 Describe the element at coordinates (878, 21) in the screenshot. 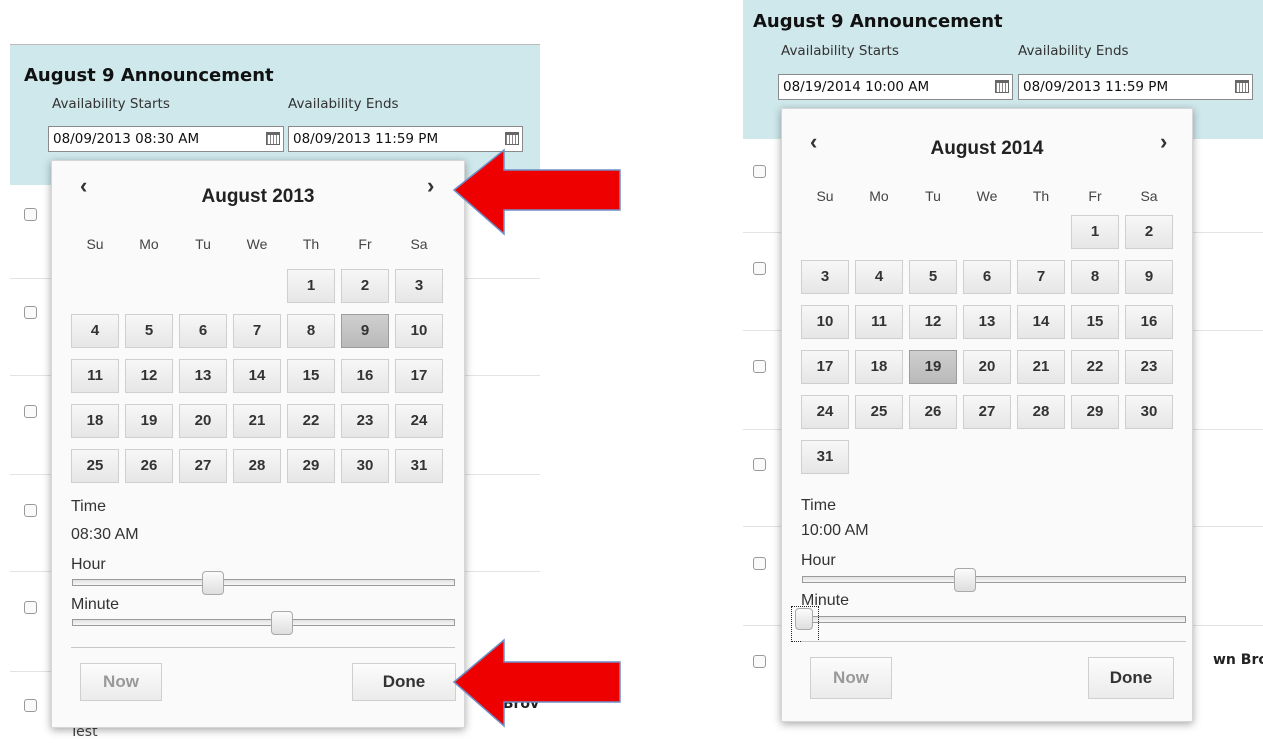

I see `announcement-title: August 9 Announcement` at that location.